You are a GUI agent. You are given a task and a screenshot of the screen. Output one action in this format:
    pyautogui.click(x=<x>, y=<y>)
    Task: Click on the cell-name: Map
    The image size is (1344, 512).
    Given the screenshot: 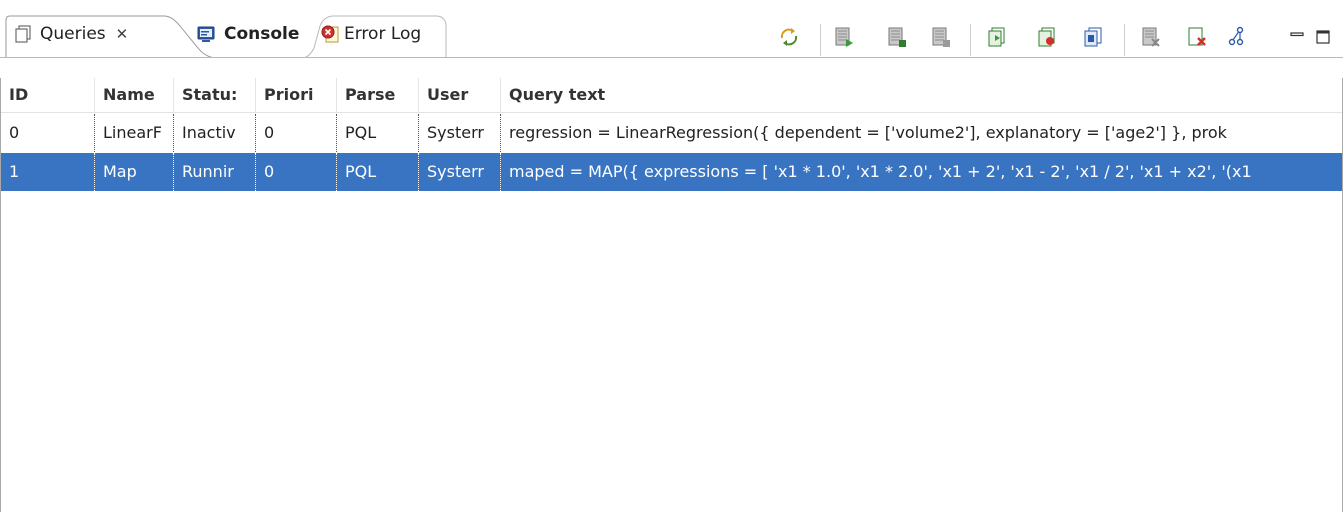 What is the action you would take?
    pyautogui.click(x=134, y=172)
    